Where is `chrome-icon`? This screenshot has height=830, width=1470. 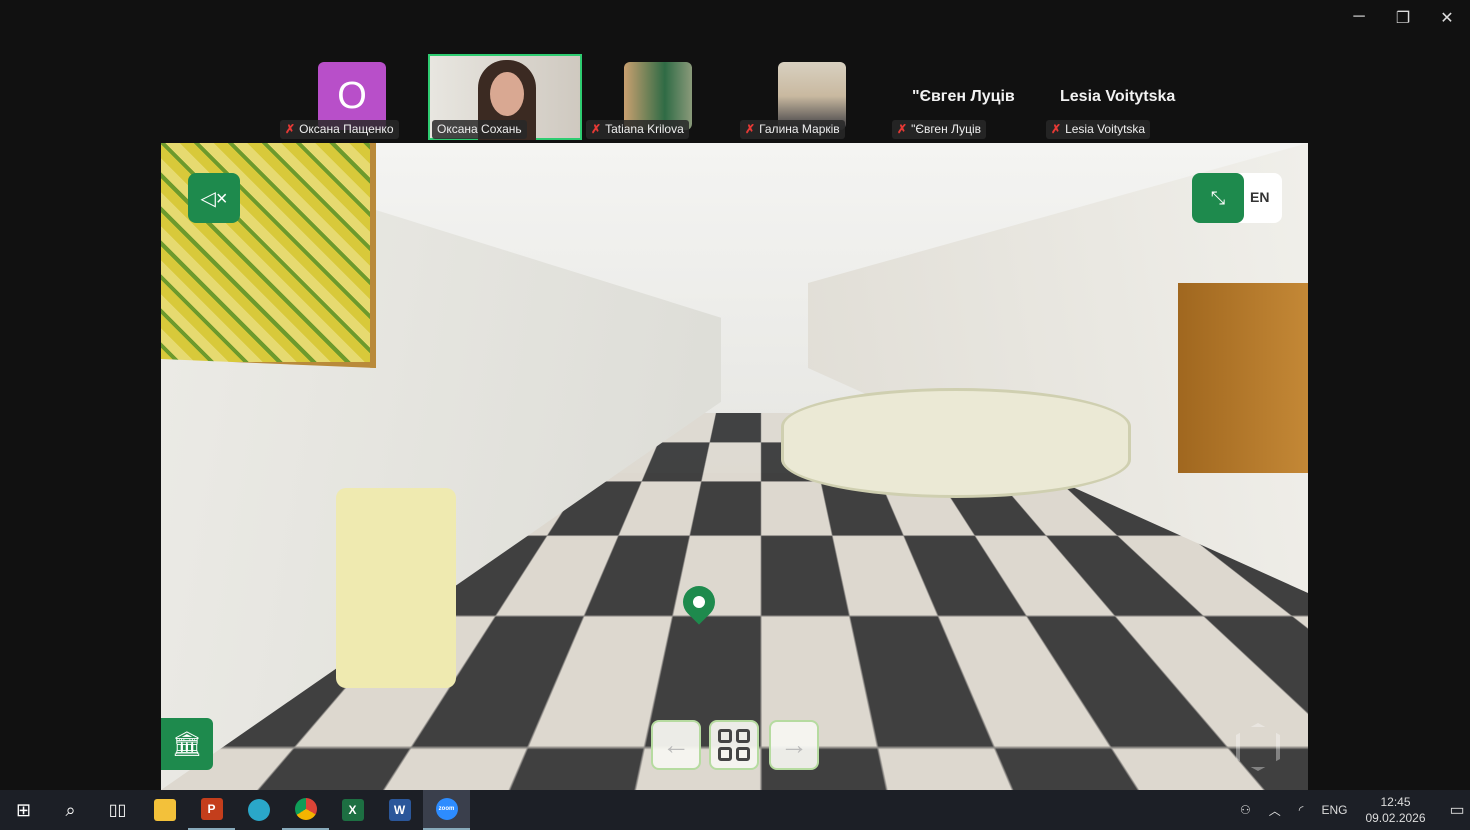 chrome-icon is located at coordinates (305, 809).